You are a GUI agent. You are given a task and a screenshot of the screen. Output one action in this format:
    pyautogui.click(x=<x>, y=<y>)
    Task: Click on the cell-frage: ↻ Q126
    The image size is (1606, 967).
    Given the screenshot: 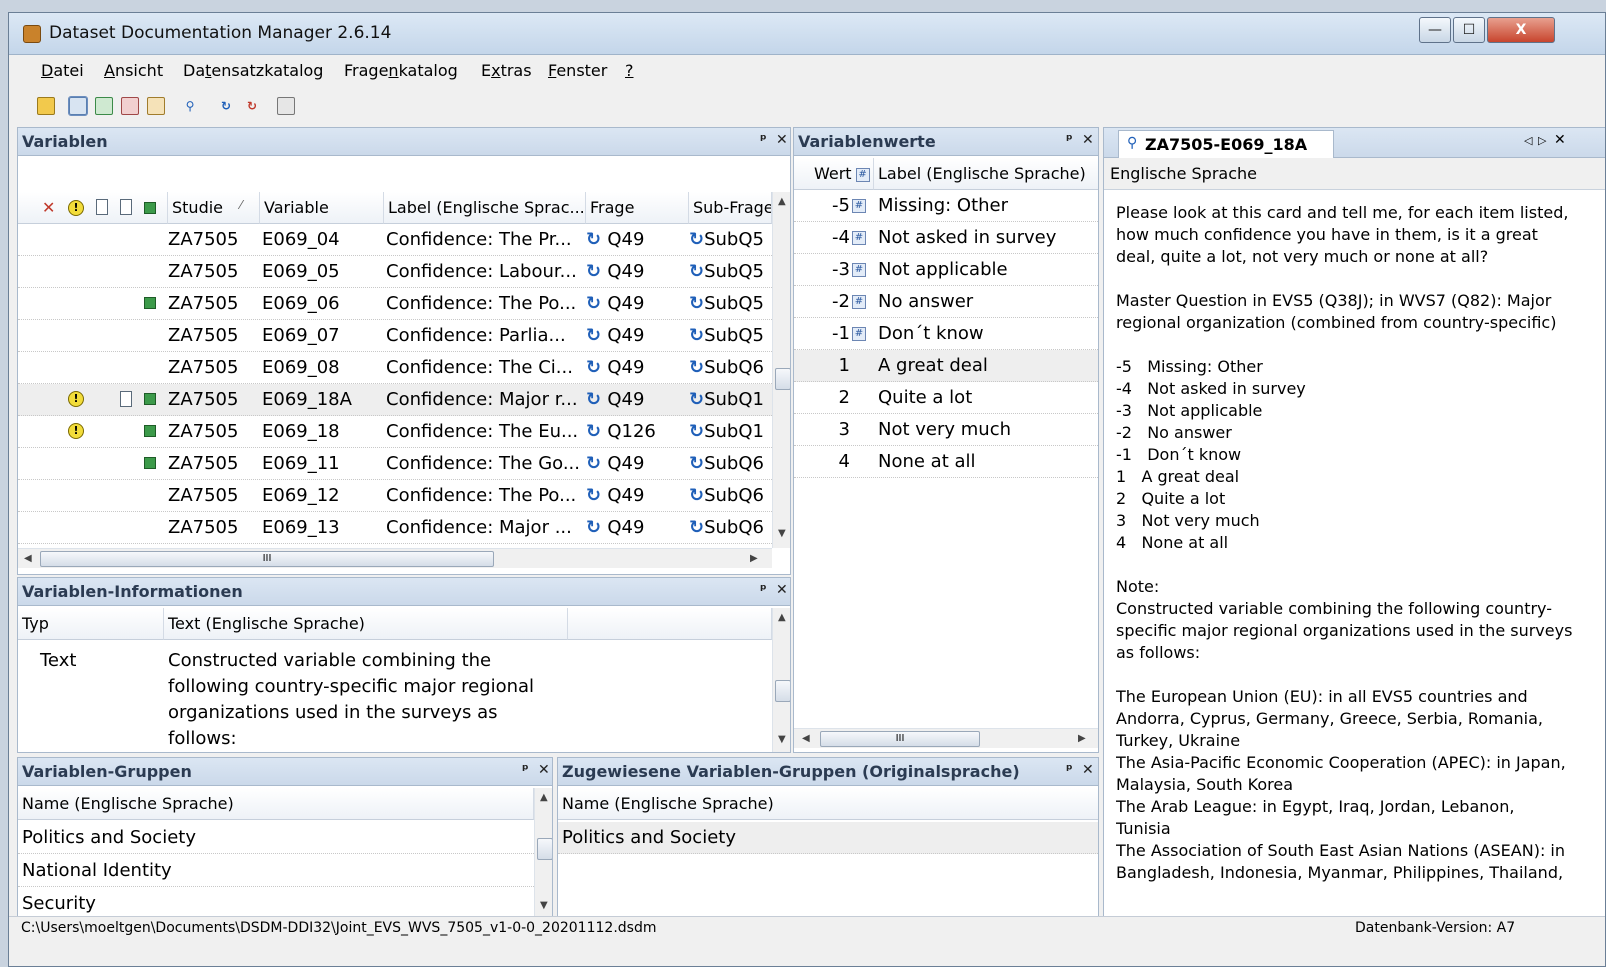 What is the action you would take?
    pyautogui.click(x=637, y=431)
    